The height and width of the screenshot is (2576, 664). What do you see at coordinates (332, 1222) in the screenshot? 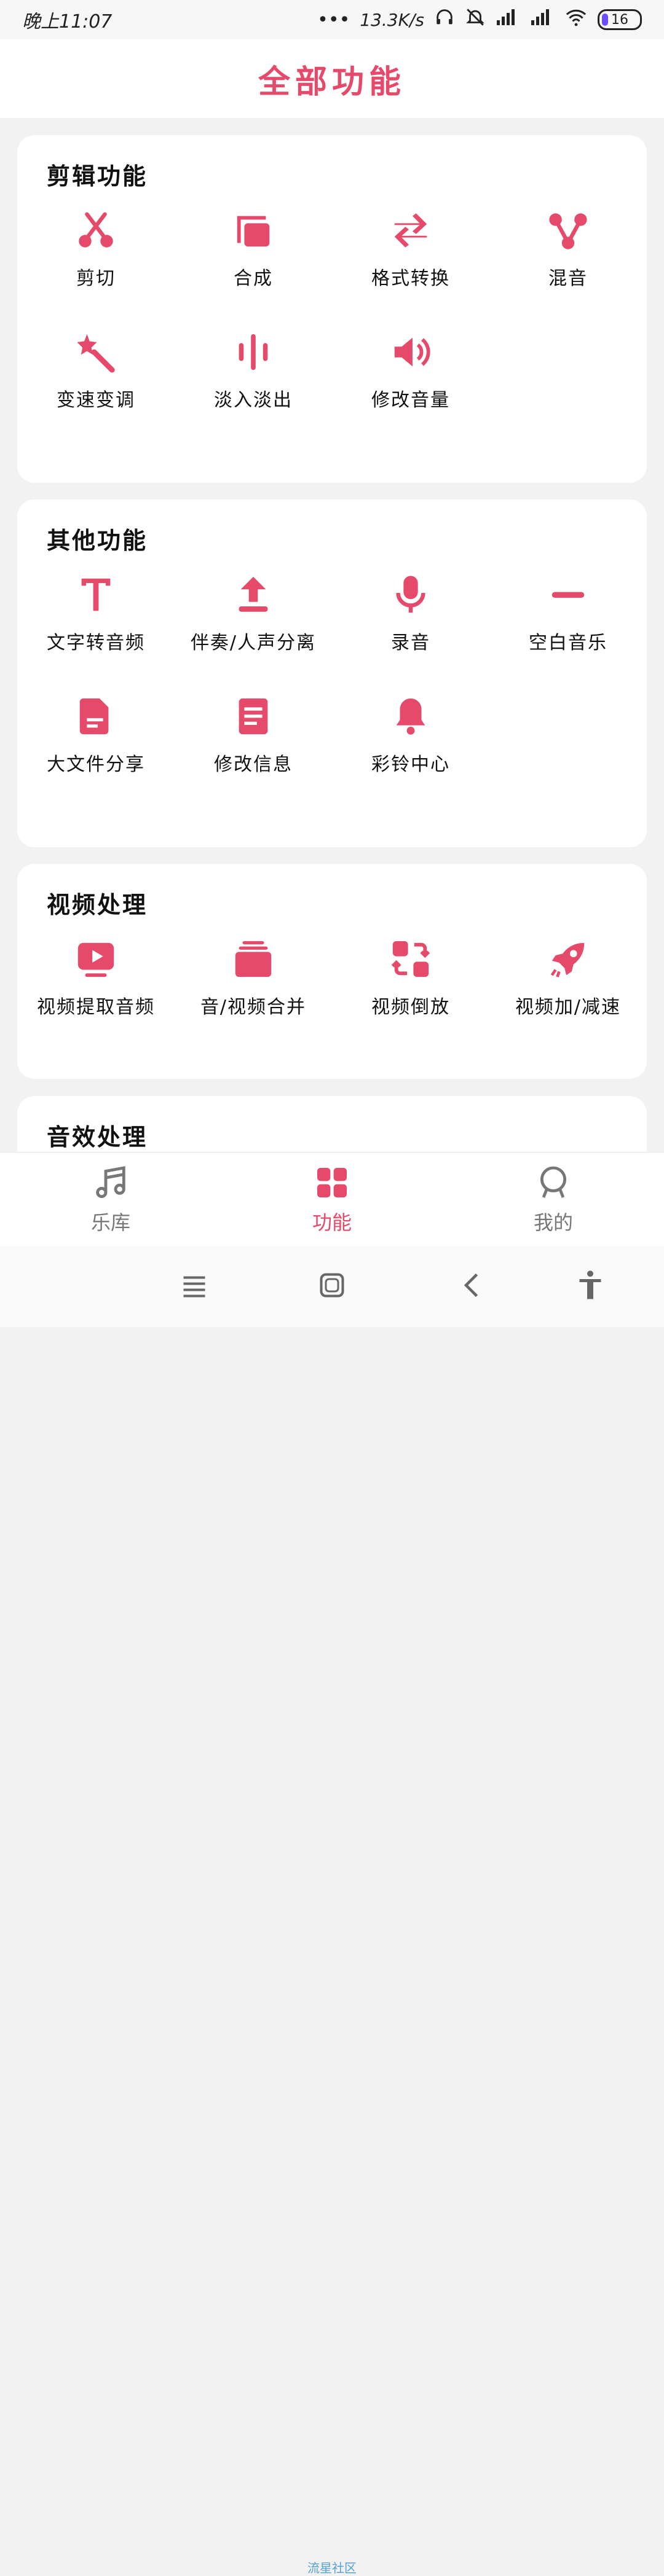
I see `nav-label: 功能` at bounding box center [332, 1222].